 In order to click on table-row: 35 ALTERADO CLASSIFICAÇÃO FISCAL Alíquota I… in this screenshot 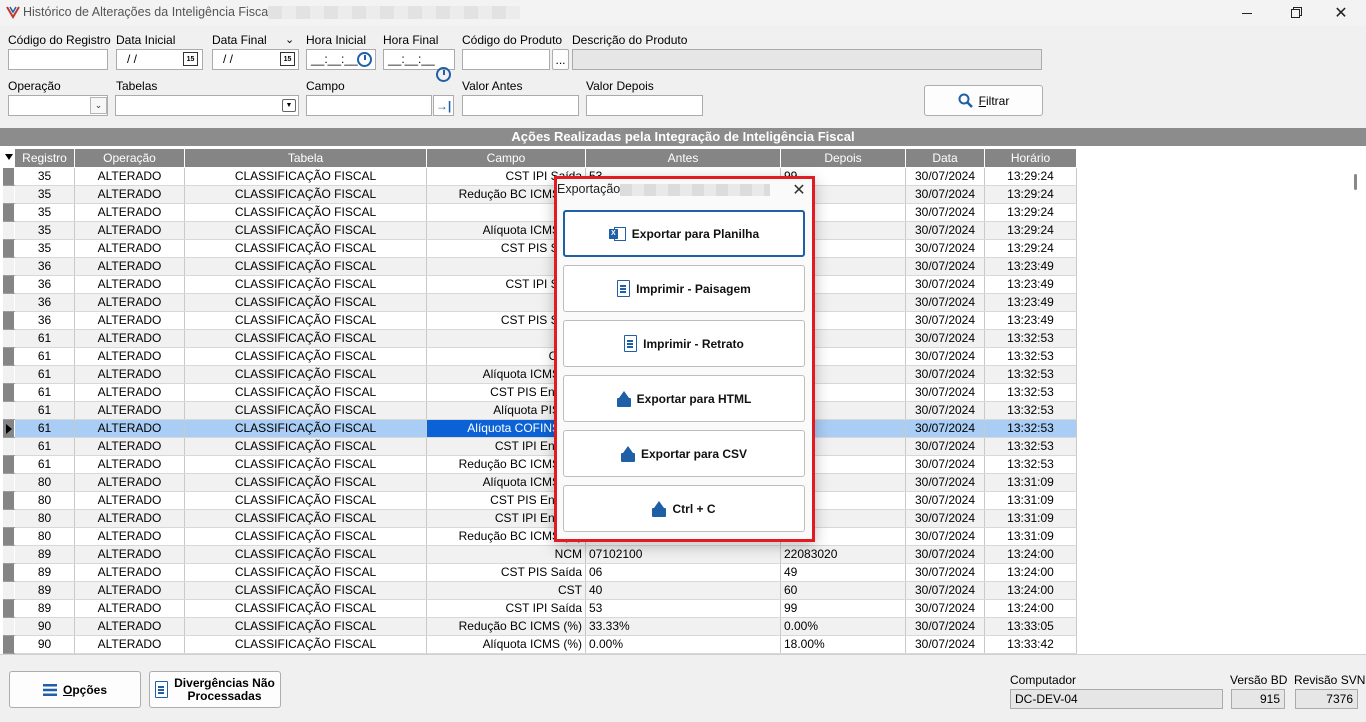, I will do `click(539, 230)`.